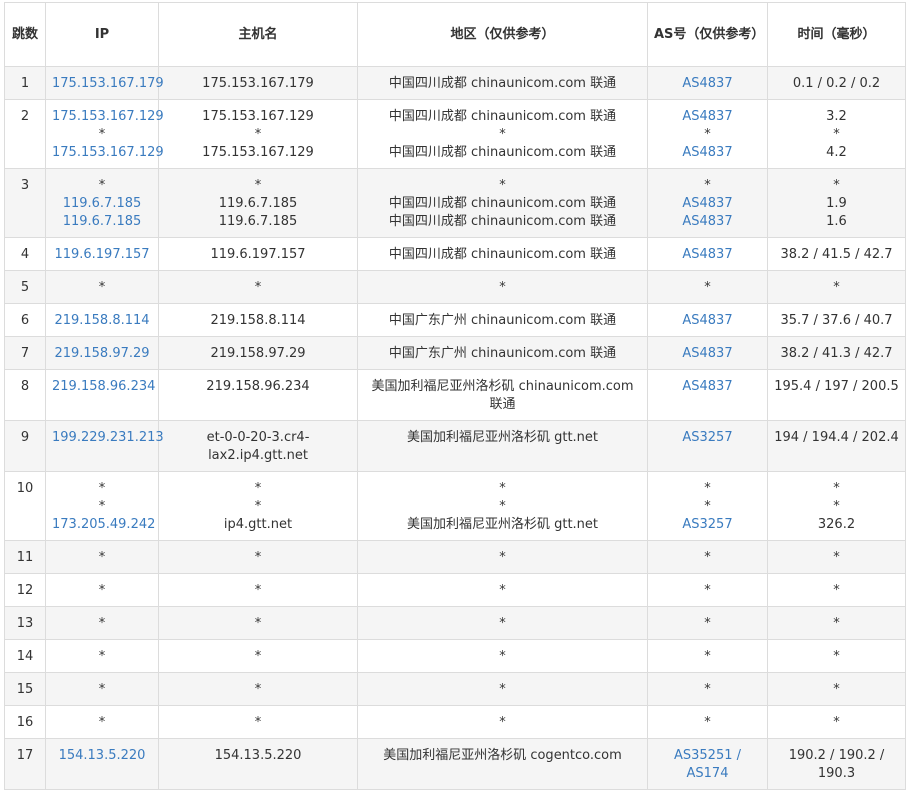 Image resolution: width=907 pixels, height=790 pixels. I want to click on time-text: 194 / 194.4 / 202.4, so click(836, 437).